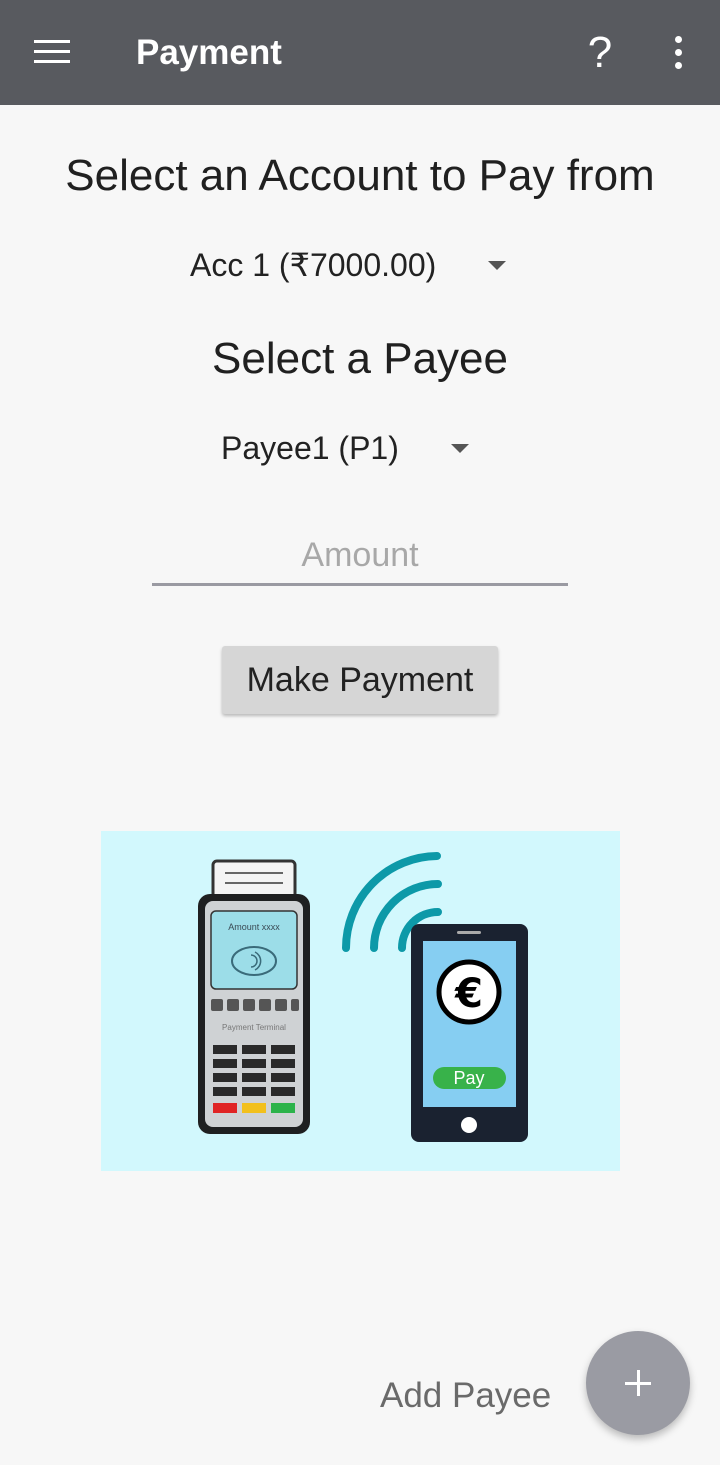 The width and height of the screenshot is (720, 1465). I want to click on selected-account: Acc 1 (₹7000.00), so click(313, 265).